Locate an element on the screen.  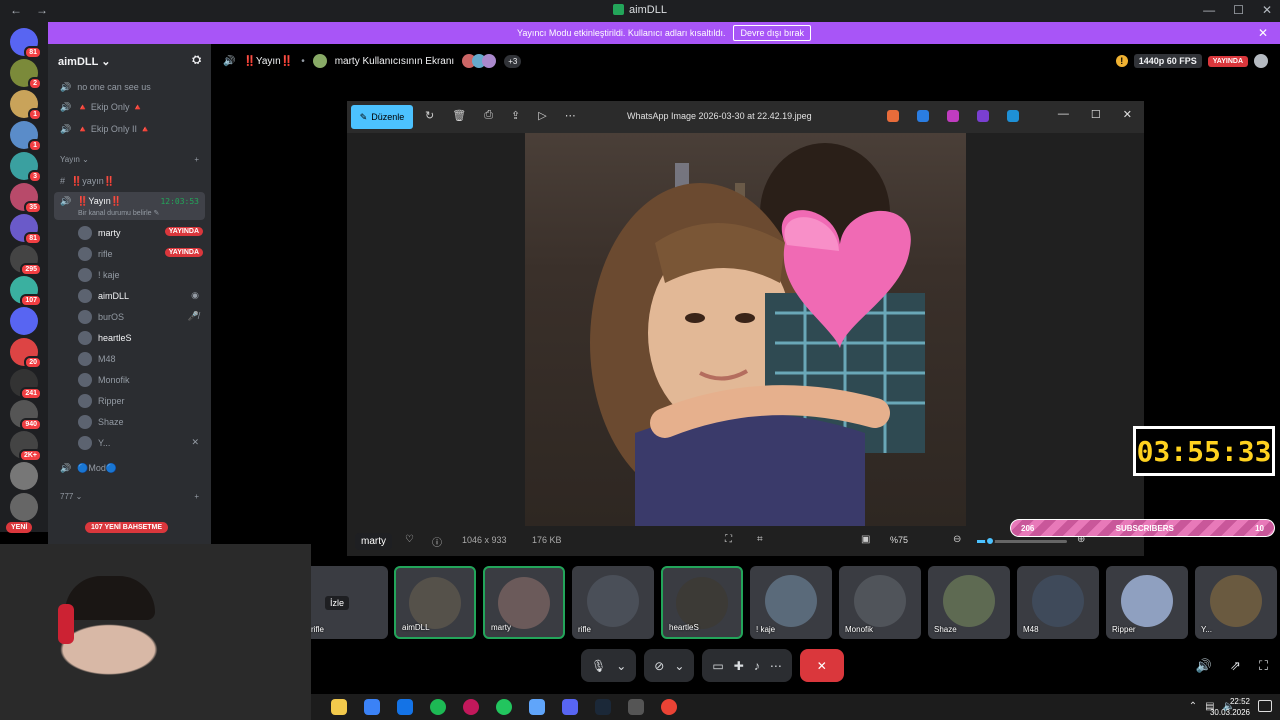
voice-user: ! kaje is located at coordinates (129, 274).